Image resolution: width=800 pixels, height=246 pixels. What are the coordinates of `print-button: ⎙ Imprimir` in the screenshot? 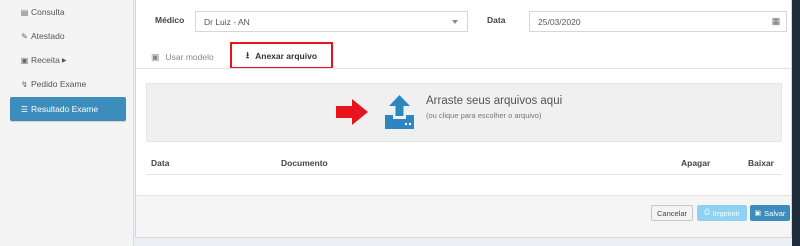 It's located at (722, 213).